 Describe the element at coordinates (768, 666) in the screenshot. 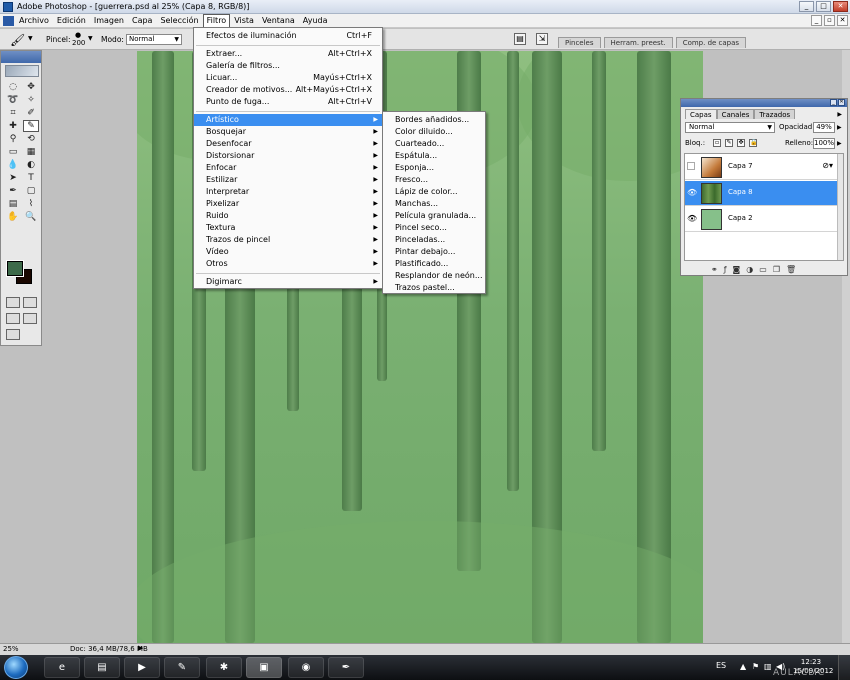

I see `network-icon: ▥` at that location.